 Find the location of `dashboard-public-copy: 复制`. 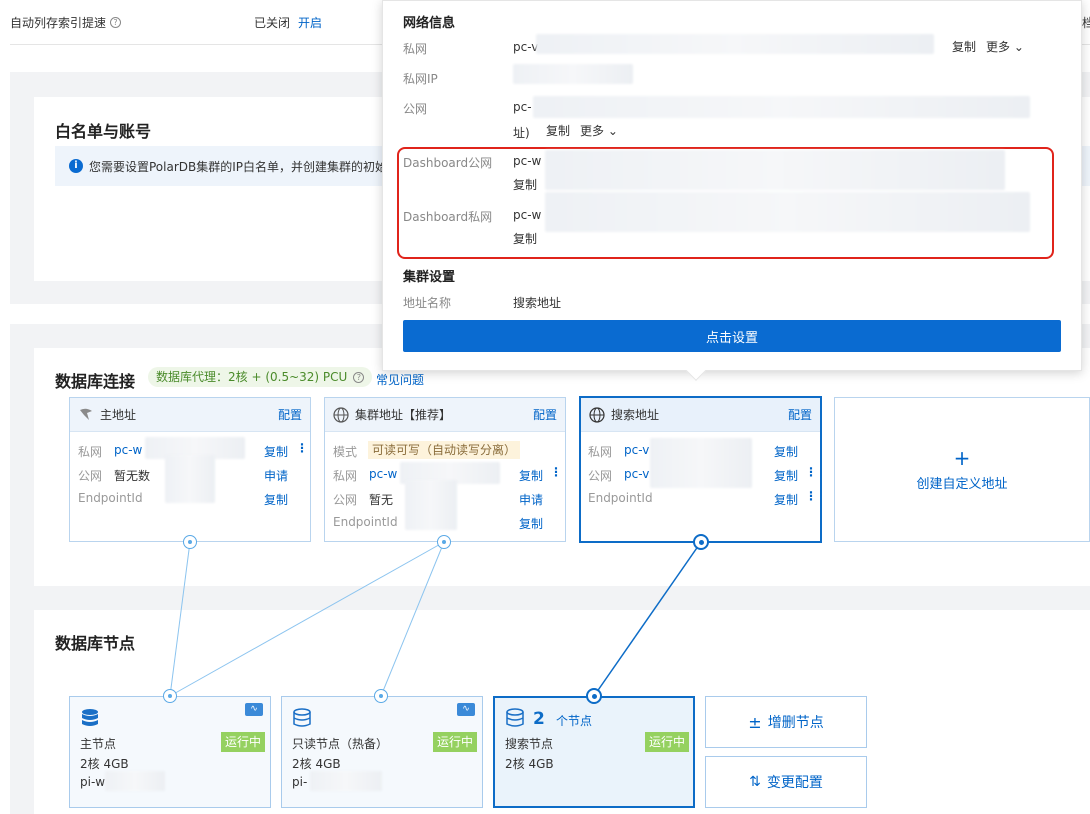

dashboard-public-copy: 复制 is located at coordinates (525, 184).